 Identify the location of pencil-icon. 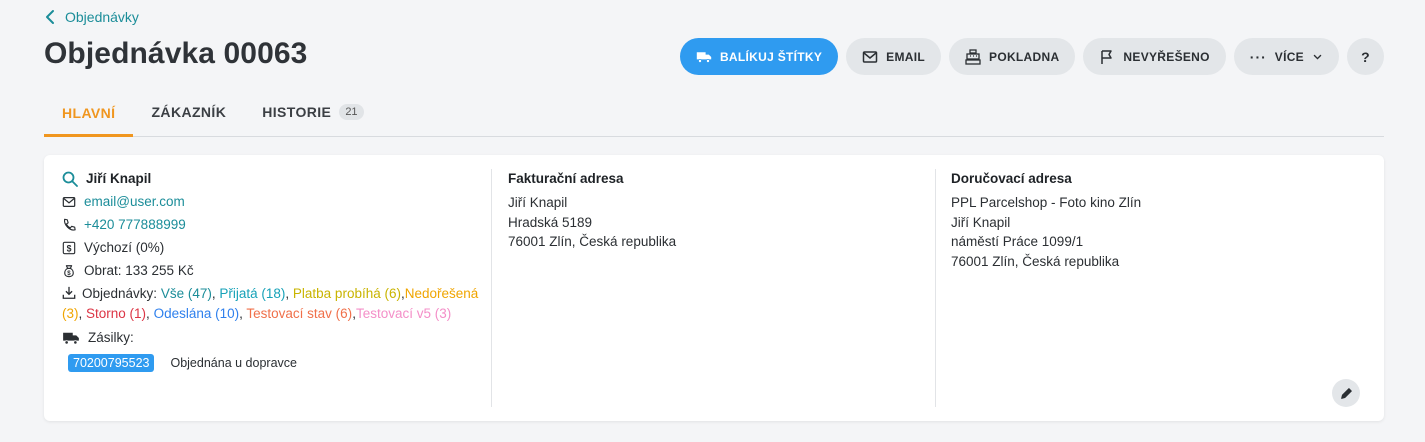
(1346, 393).